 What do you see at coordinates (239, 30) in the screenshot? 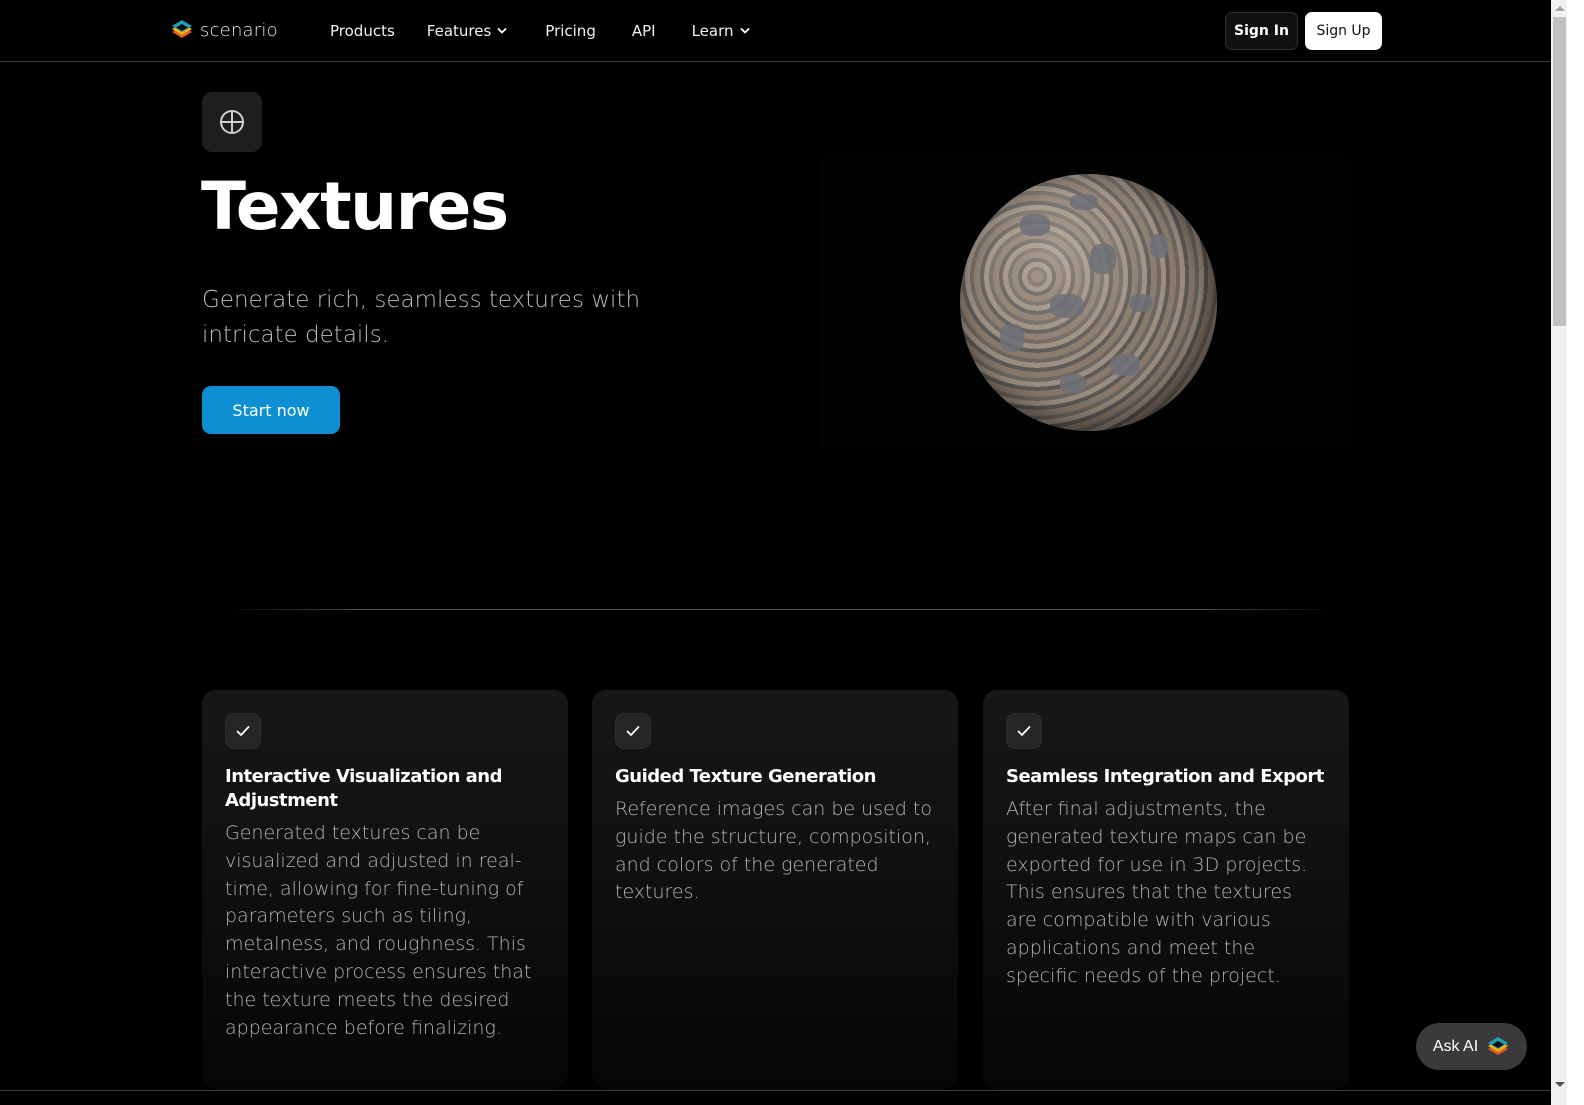
I see `logo-text: scenario` at bounding box center [239, 30].